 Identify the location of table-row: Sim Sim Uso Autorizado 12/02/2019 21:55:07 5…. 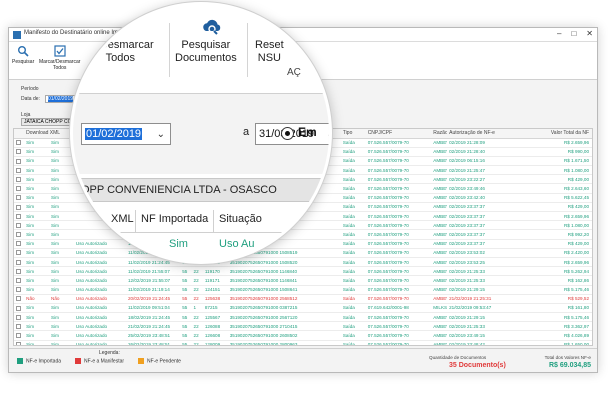
(303, 280).